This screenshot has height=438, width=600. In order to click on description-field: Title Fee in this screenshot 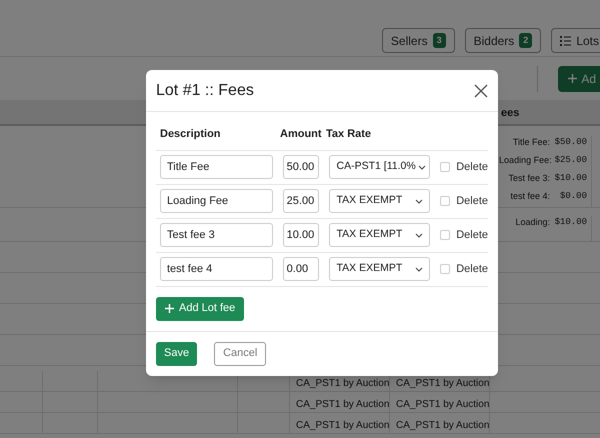, I will do `click(216, 167)`.